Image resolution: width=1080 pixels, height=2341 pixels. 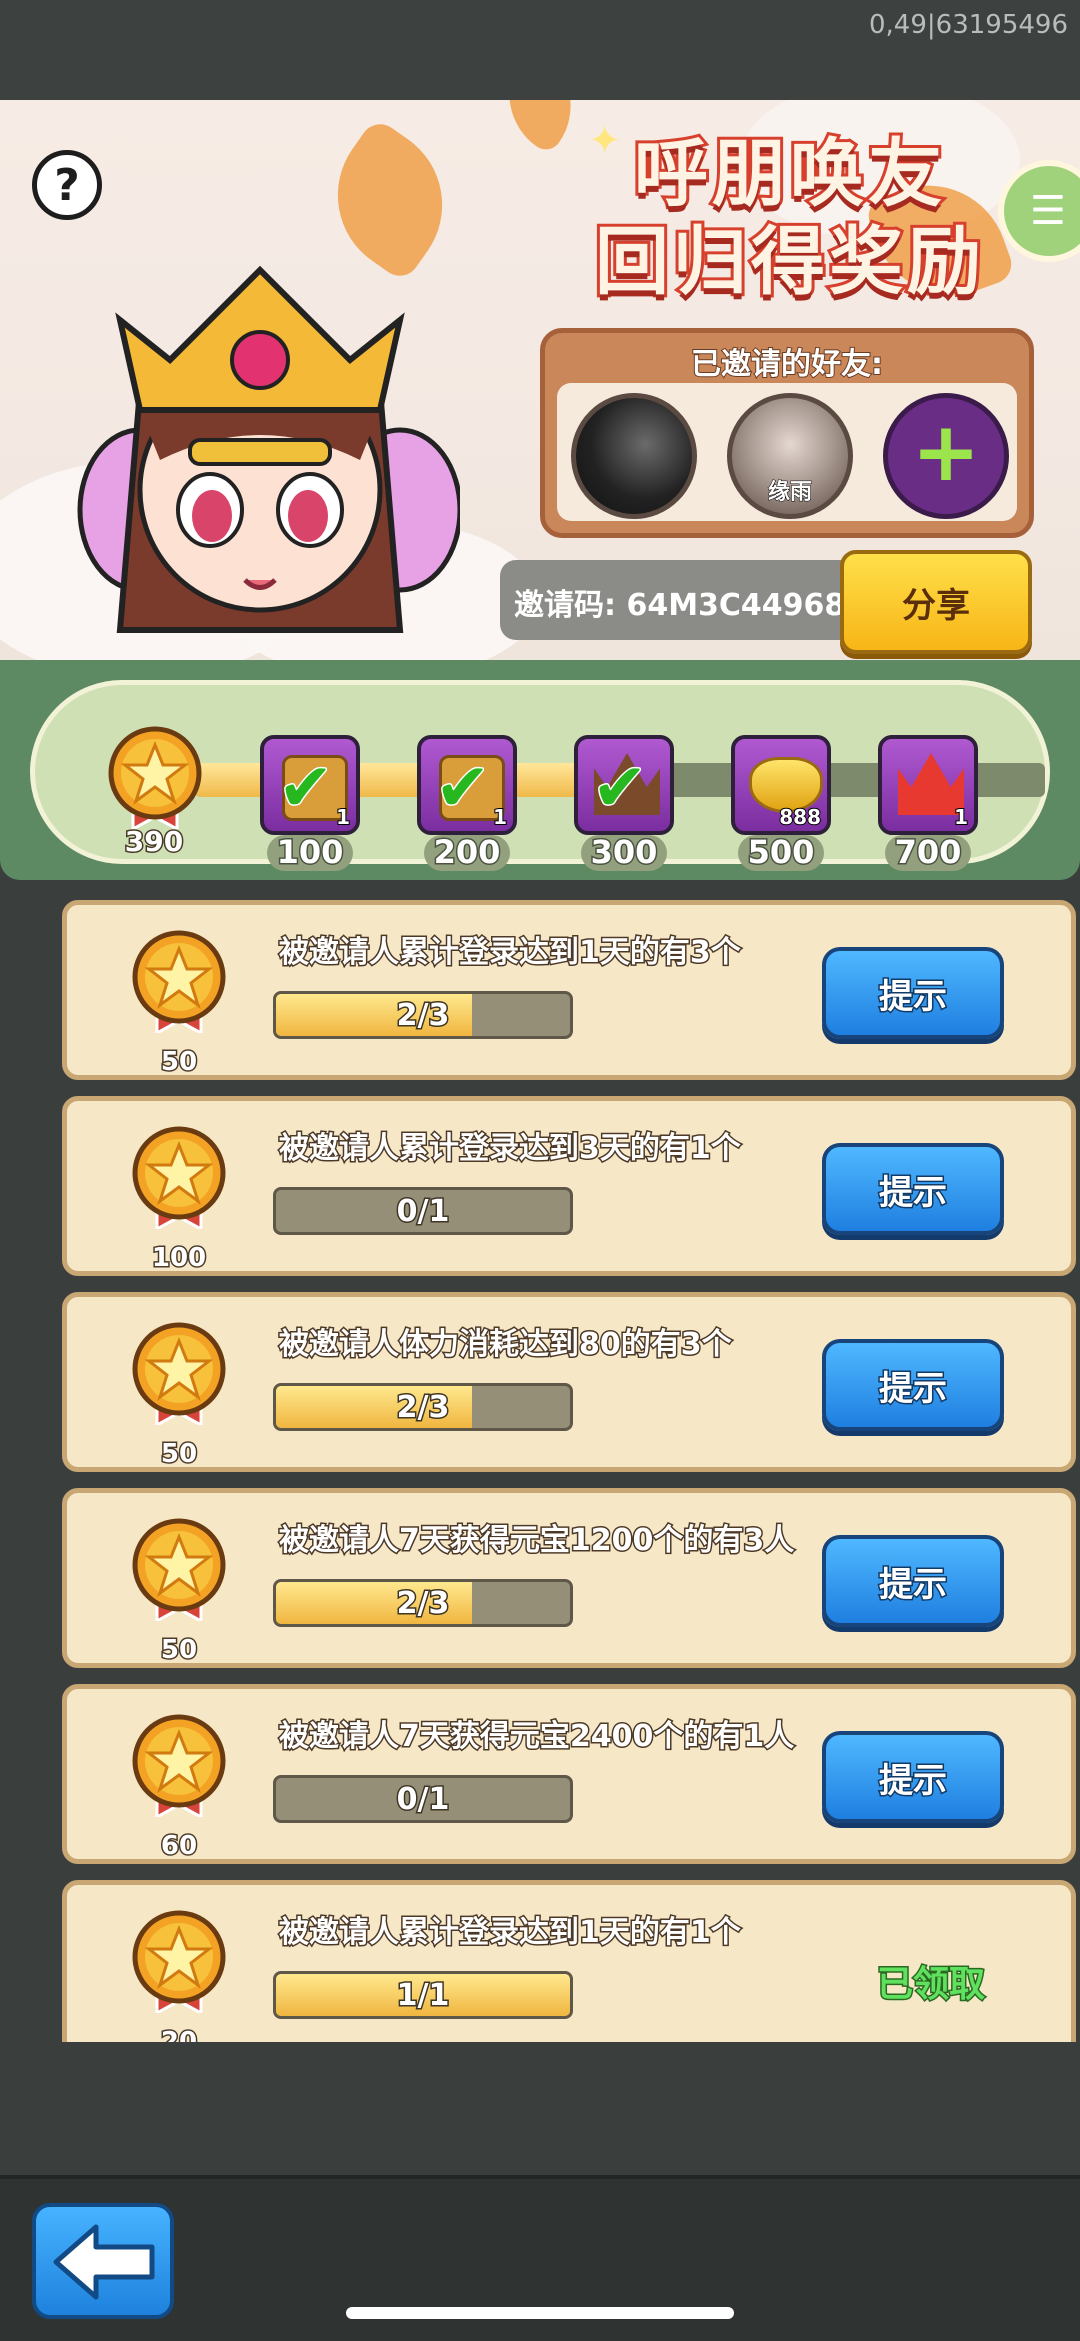 What do you see at coordinates (936, 602) in the screenshot?
I see `share-button: 分享` at bounding box center [936, 602].